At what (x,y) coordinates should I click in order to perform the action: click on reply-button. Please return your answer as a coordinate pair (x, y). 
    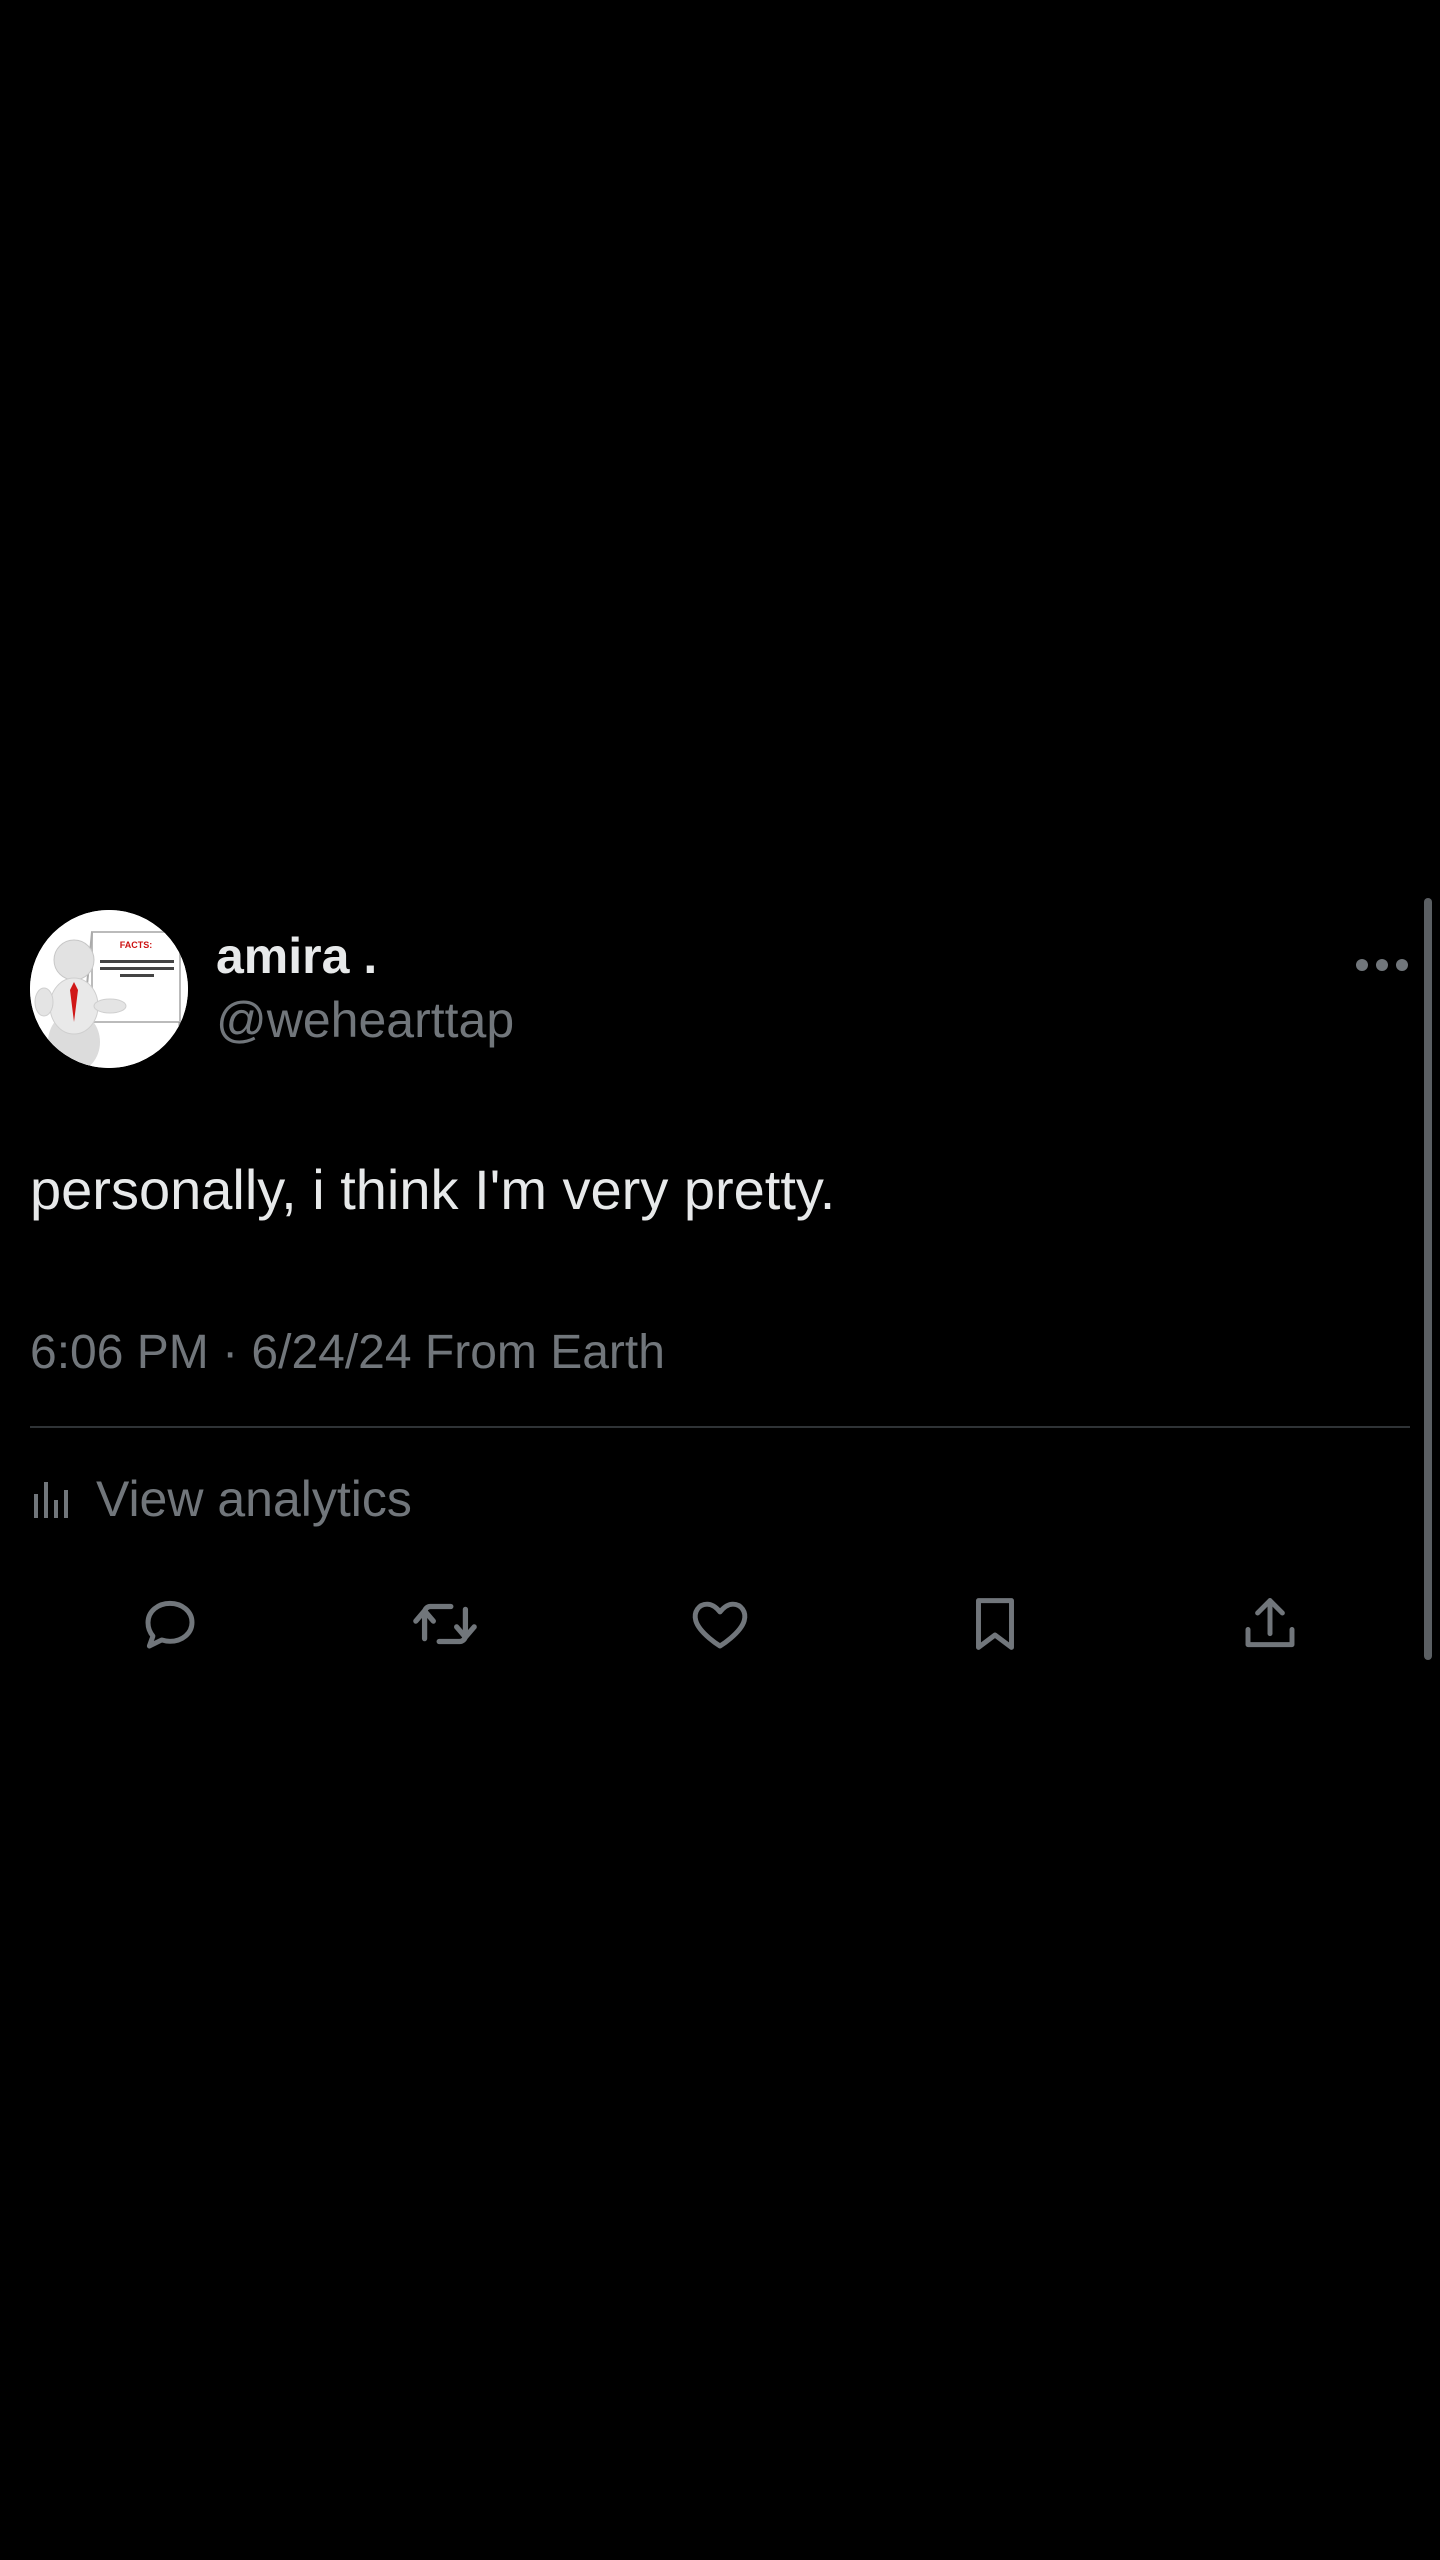
    Looking at the image, I should click on (170, 1624).